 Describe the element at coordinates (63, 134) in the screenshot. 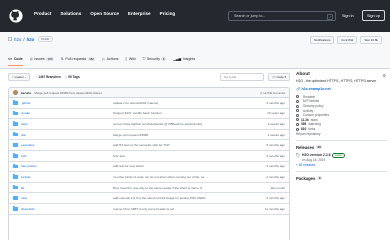

I see `file-name-cell: doc` at that location.